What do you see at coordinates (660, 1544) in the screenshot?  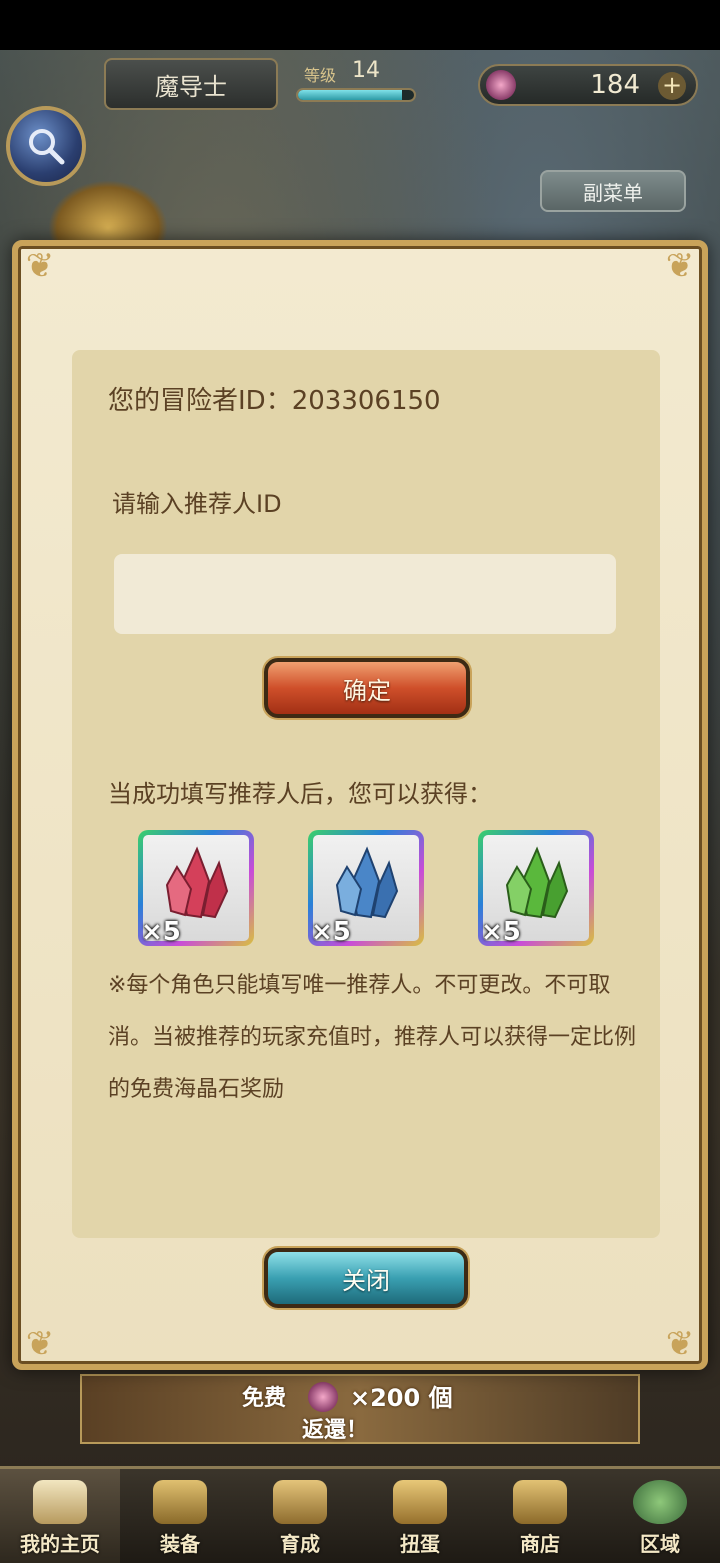 I see `nav-label: 区域` at bounding box center [660, 1544].